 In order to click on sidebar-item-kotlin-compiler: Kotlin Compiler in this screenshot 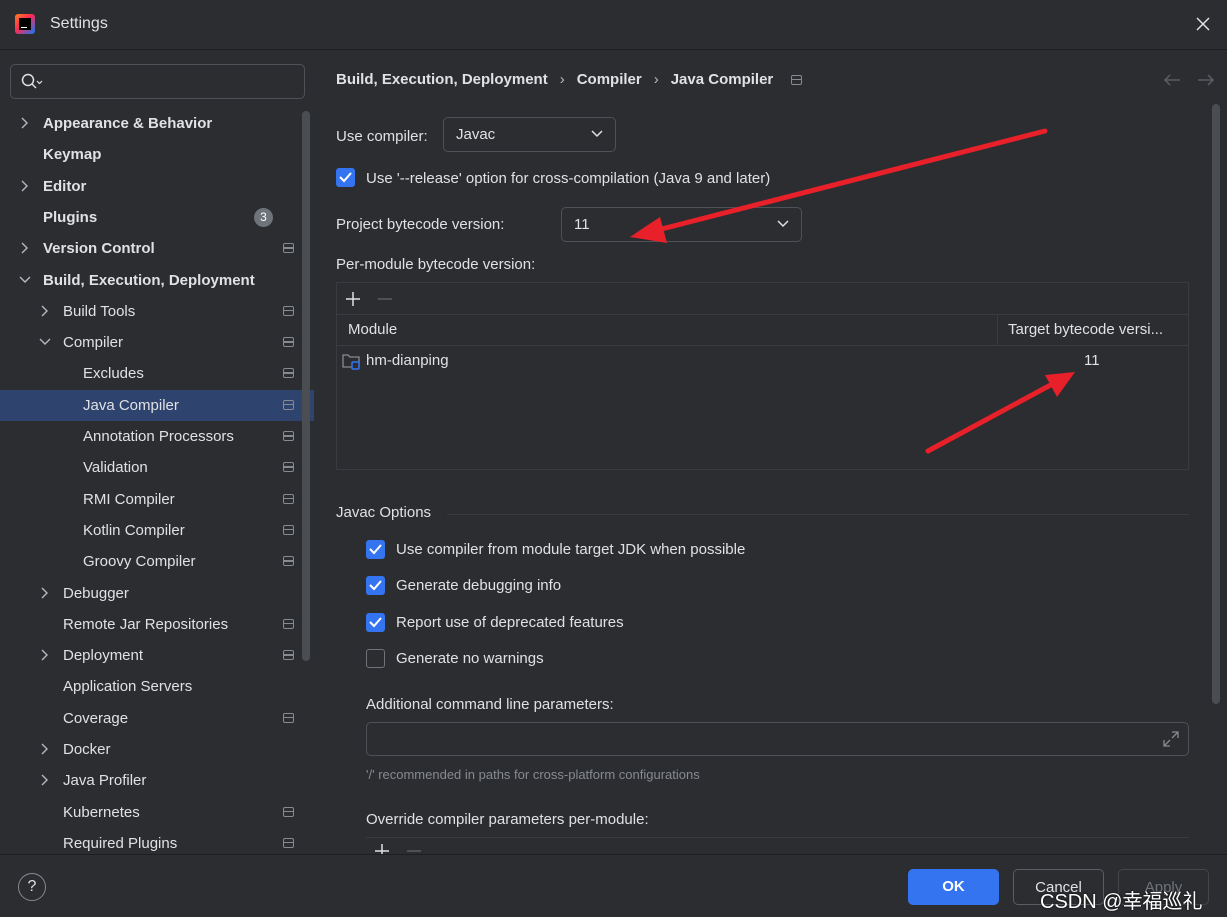, I will do `click(157, 530)`.